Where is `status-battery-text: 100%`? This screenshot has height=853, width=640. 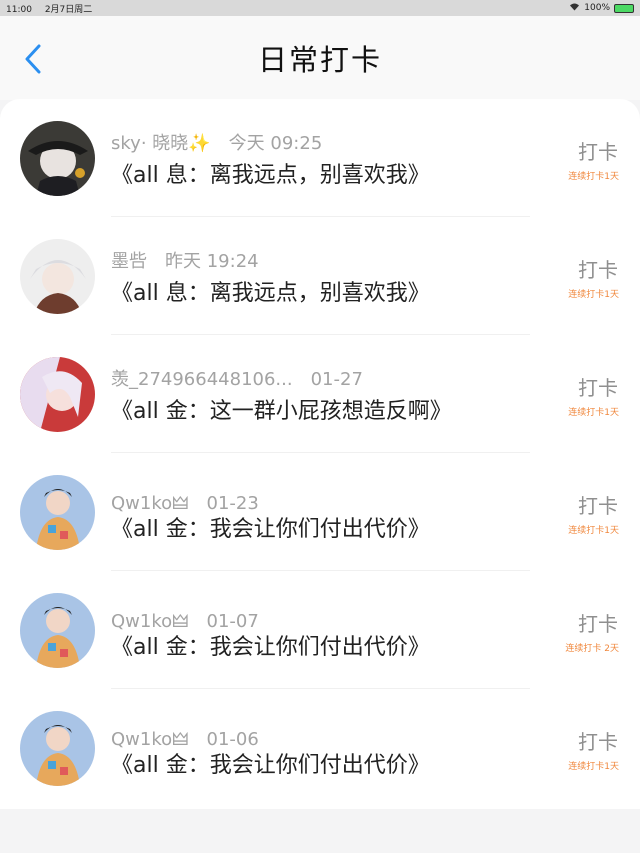
status-battery-text: 100% is located at coordinates (597, 8).